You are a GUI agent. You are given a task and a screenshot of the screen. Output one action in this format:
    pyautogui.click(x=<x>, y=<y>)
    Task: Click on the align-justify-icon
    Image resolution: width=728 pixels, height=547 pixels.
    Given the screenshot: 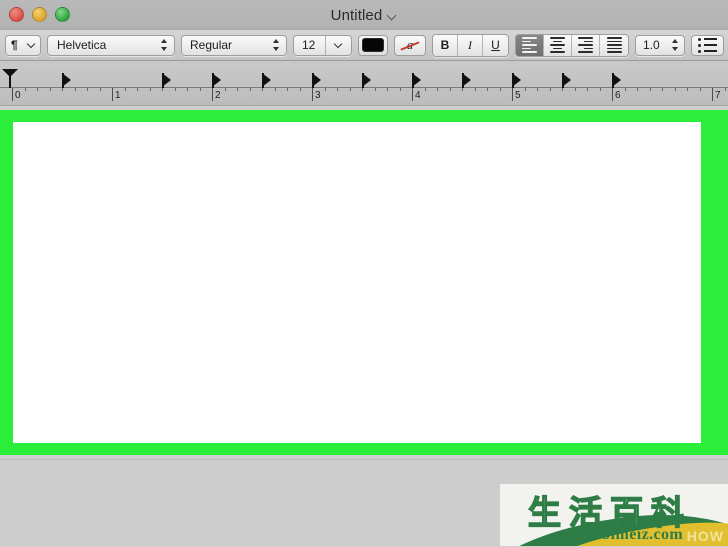 What is the action you would take?
    pyautogui.click(x=614, y=45)
    